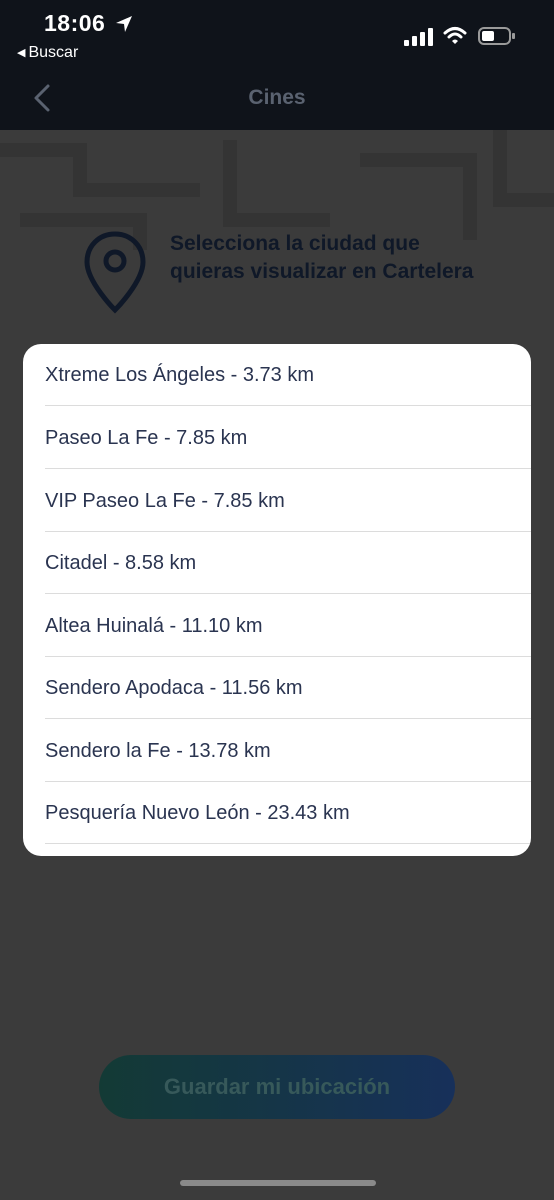 The width and height of the screenshot is (554, 1200). What do you see at coordinates (288, 501) in the screenshot?
I see `cinema-option: VIP Paseo La Fe - 7.85 km` at bounding box center [288, 501].